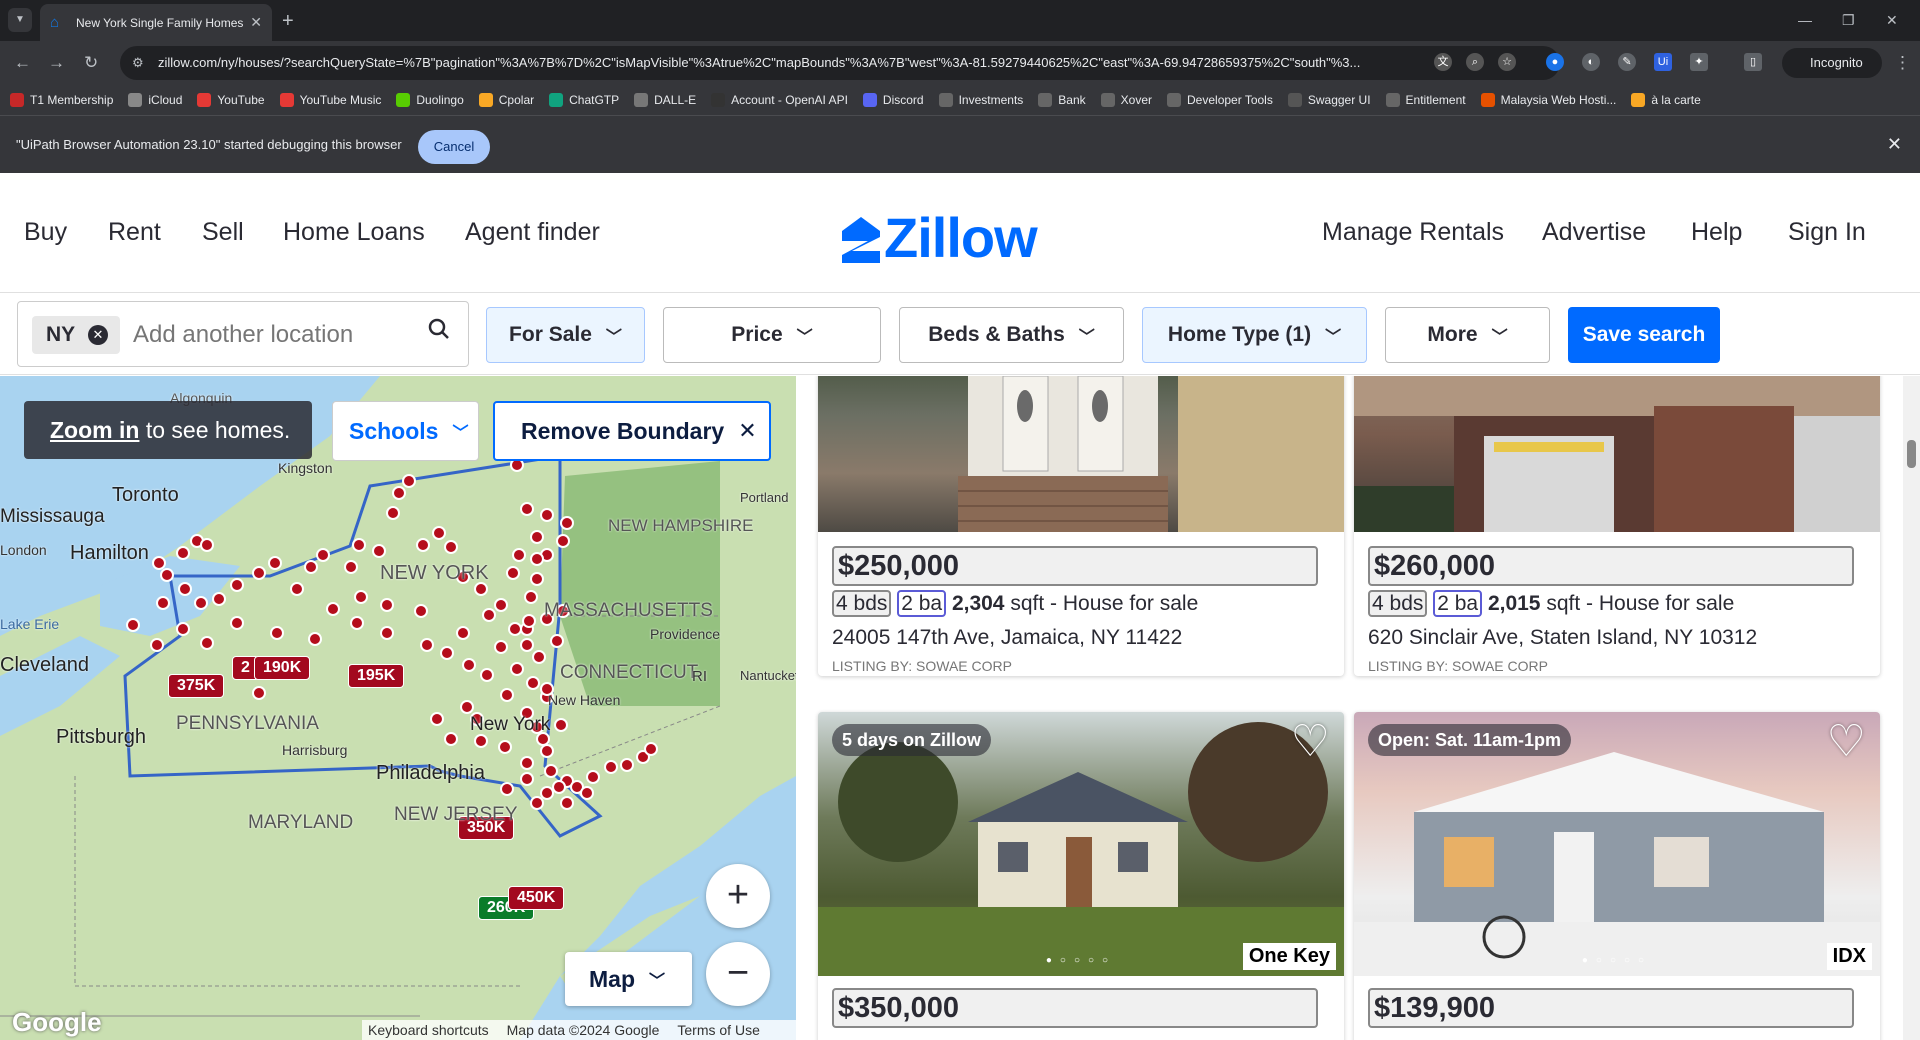 The height and width of the screenshot is (1040, 1920). What do you see at coordinates (738, 896) in the screenshot?
I see `zoom-in-button: +` at bounding box center [738, 896].